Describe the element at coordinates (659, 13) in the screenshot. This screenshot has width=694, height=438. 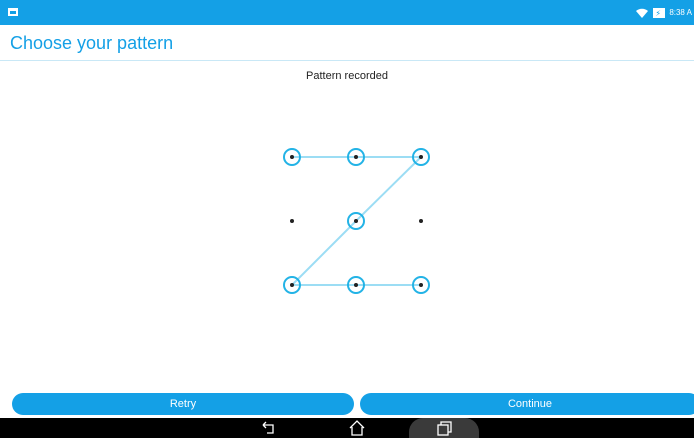
I see `battery-charging-icon` at that location.